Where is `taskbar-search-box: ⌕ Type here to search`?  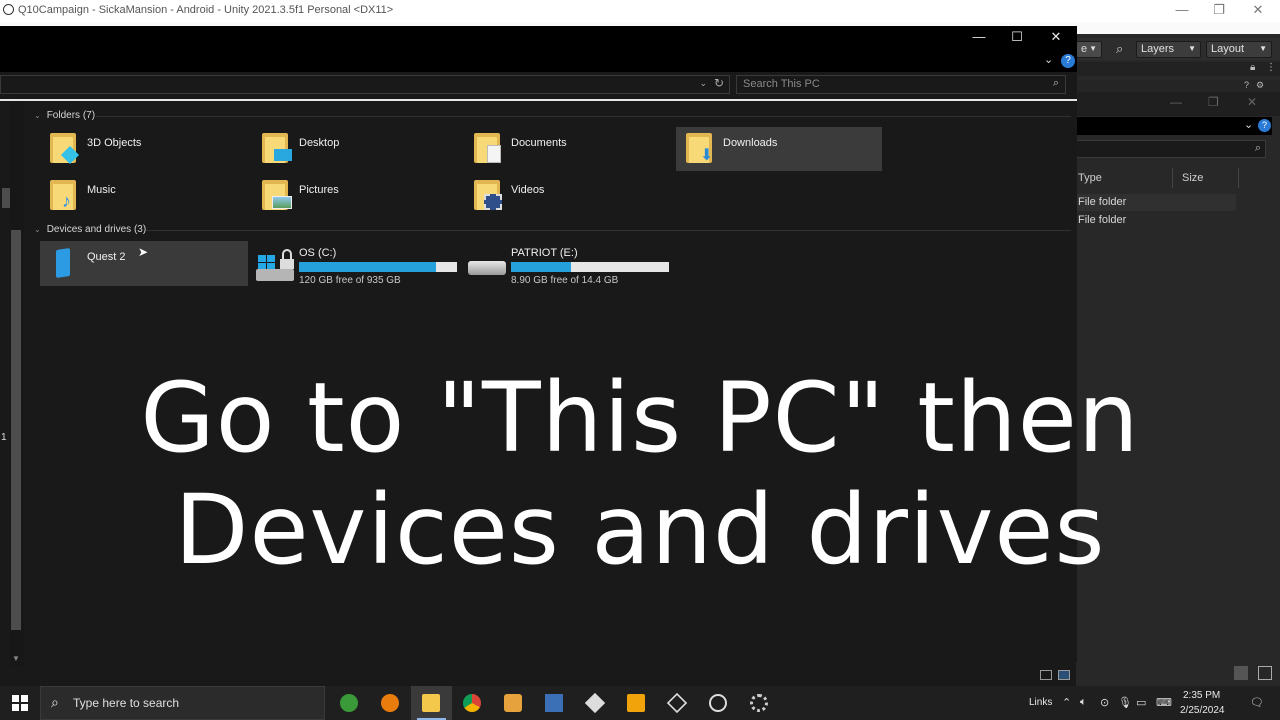 taskbar-search-box: ⌕ Type here to search is located at coordinates (182, 703).